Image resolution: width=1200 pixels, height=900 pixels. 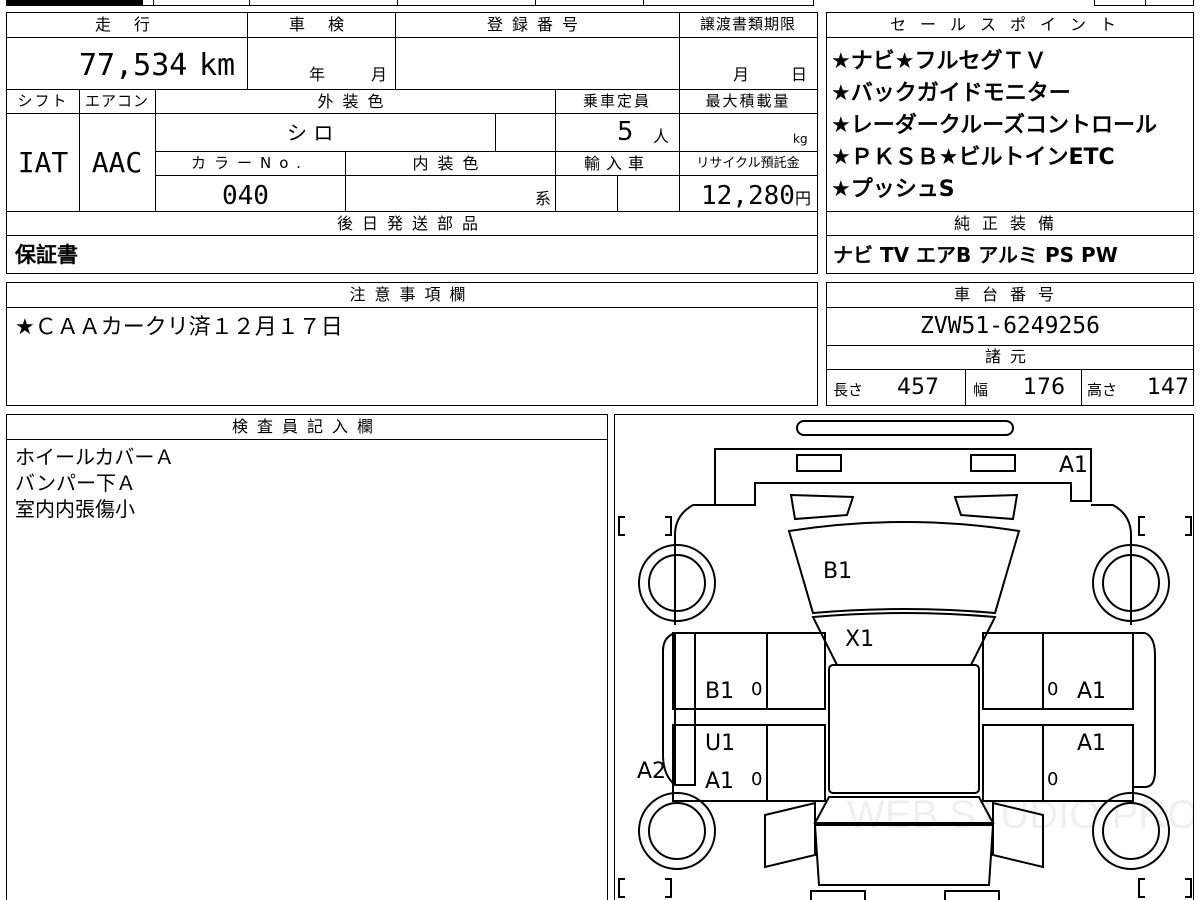 What do you see at coordinates (217, 65) in the screenshot?
I see `mileage-unit: km` at bounding box center [217, 65].